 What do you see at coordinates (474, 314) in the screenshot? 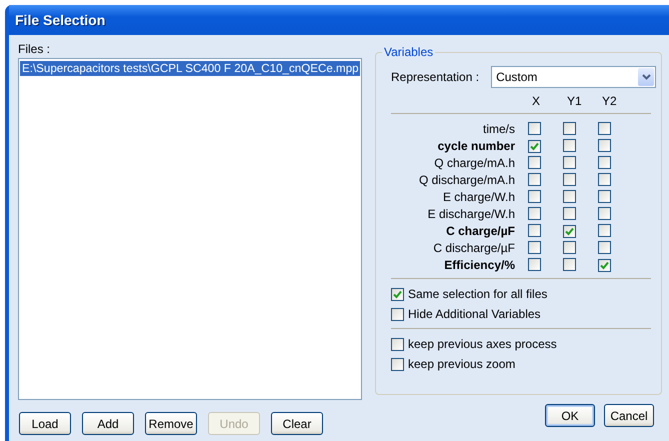
I see `option-label: Hide Additional Variables` at bounding box center [474, 314].